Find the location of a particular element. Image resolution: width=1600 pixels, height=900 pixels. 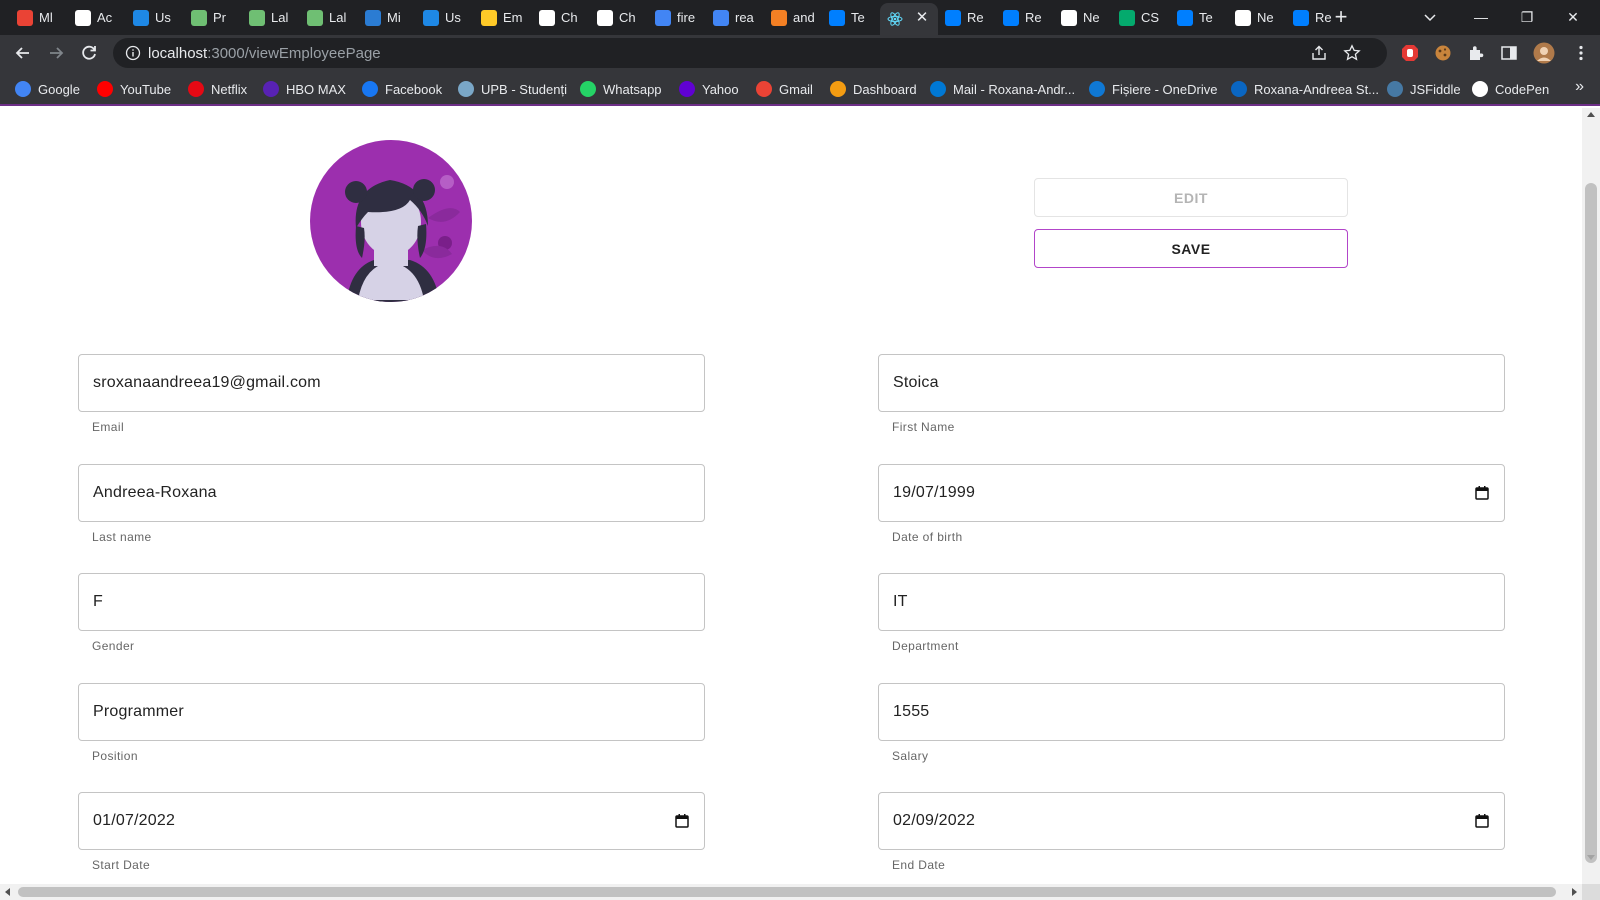

share-icon is located at coordinates (1319, 53).